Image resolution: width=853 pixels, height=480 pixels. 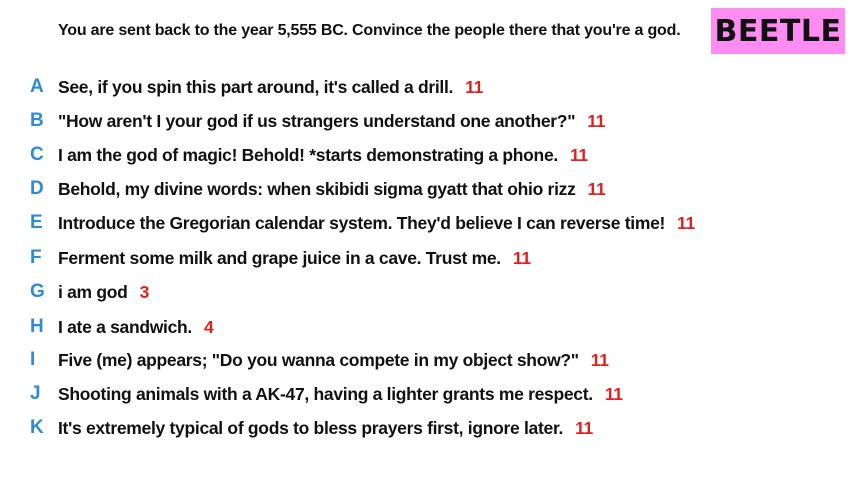 I want to click on answer-letter: G, so click(x=37, y=291).